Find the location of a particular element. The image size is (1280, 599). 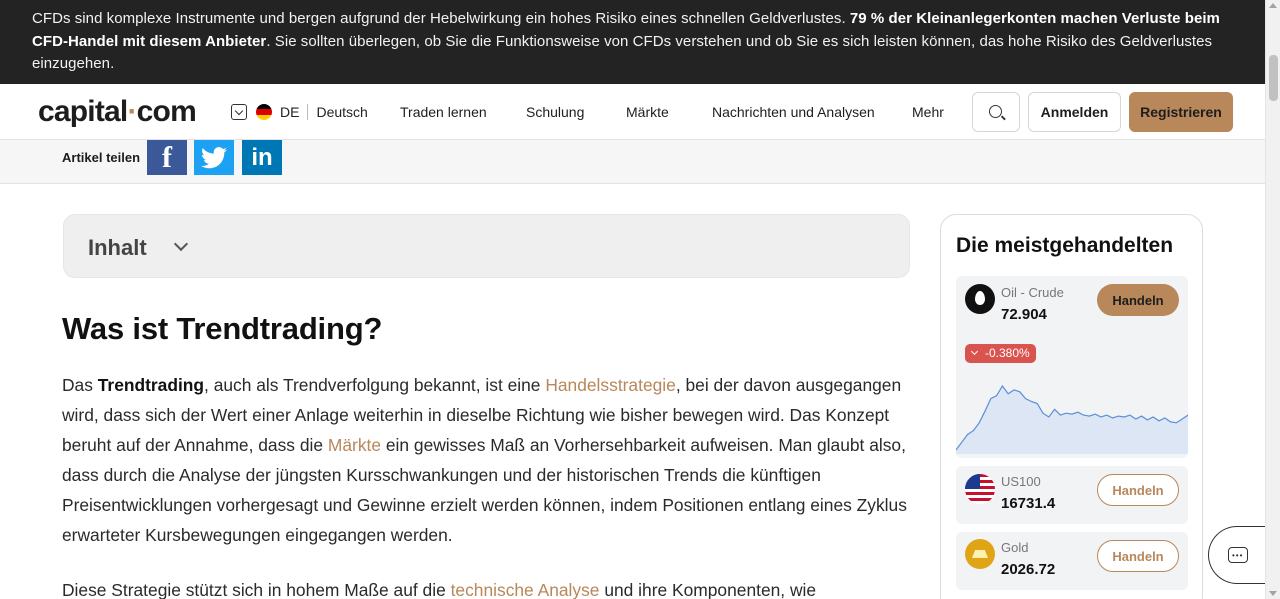

search-button is located at coordinates (996, 112).